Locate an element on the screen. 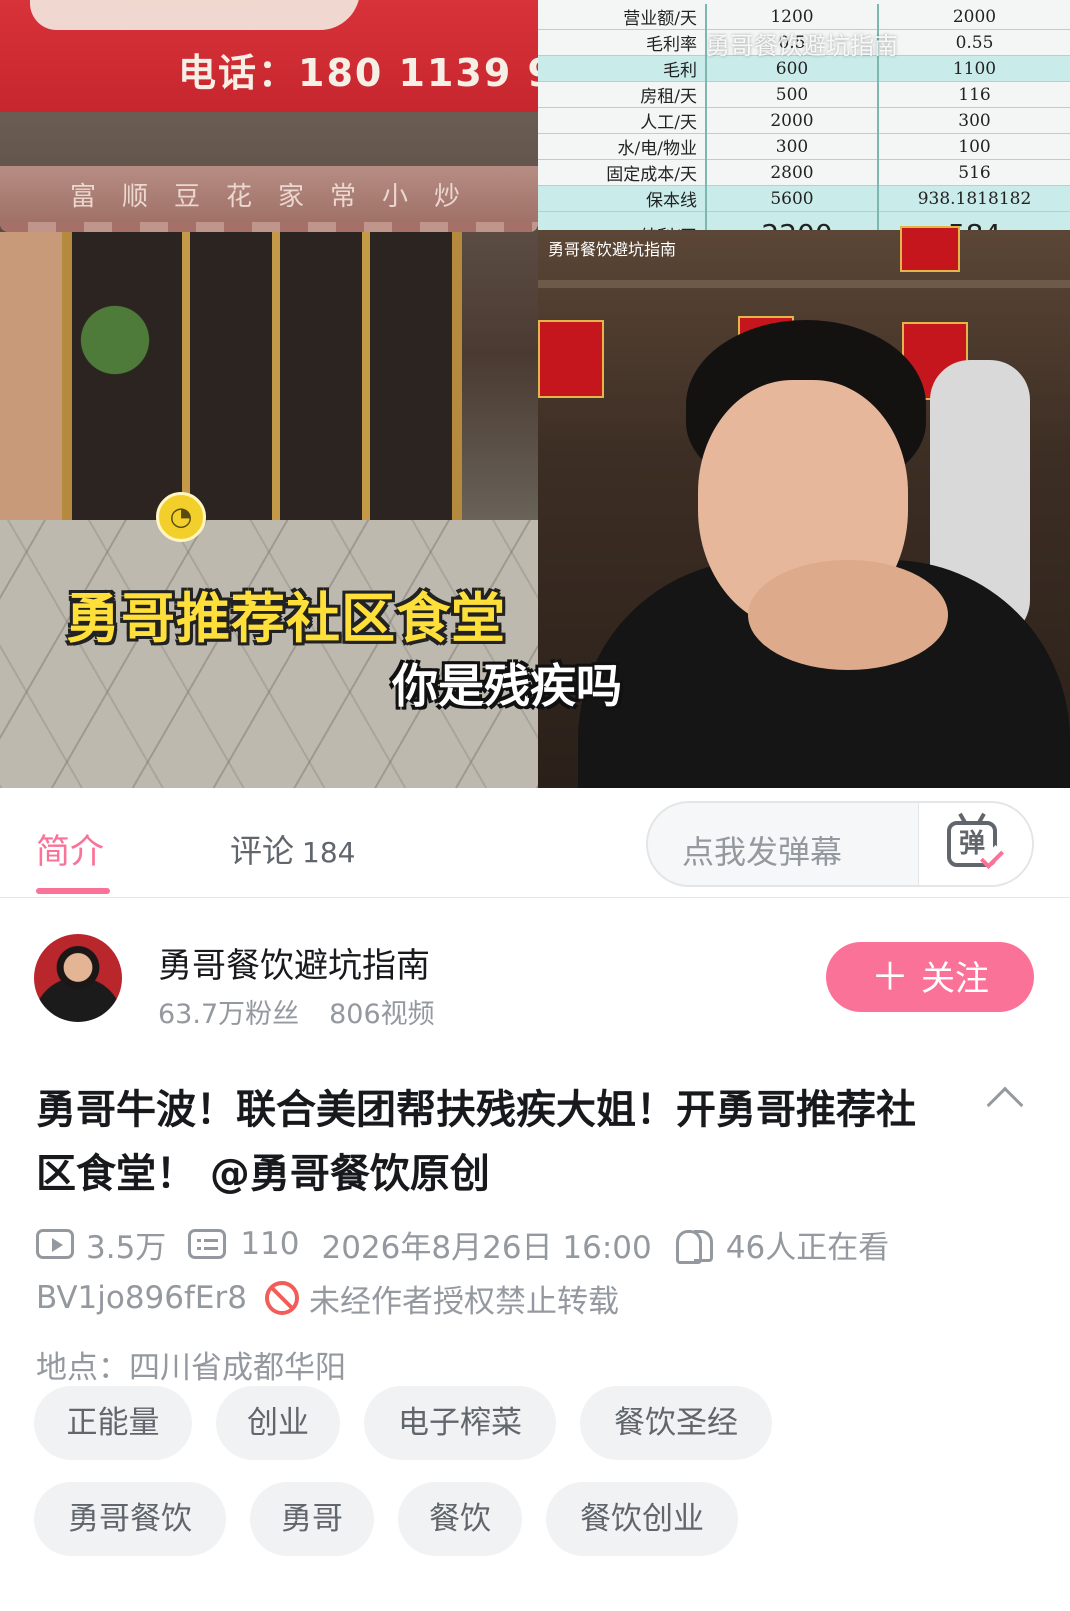 The height and width of the screenshot is (1611, 1070). tag-chip: 勇哥餐饮 is located at coordinates (130, 1519).